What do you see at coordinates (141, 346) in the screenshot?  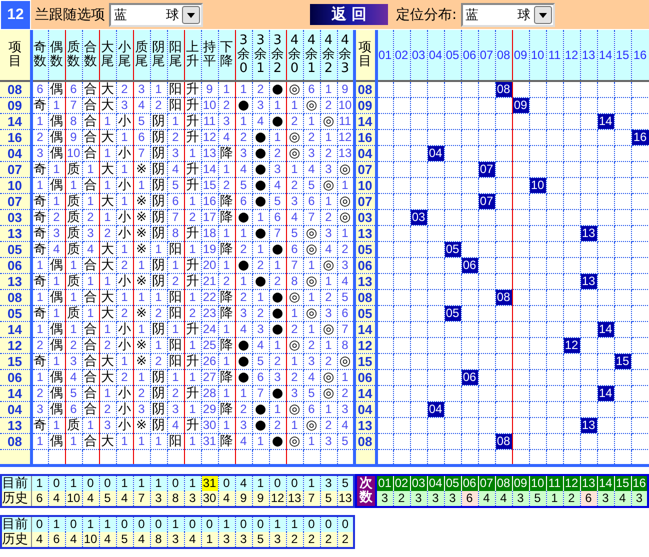 I see `hit-mark: ※` at bounding box center [141, 346].